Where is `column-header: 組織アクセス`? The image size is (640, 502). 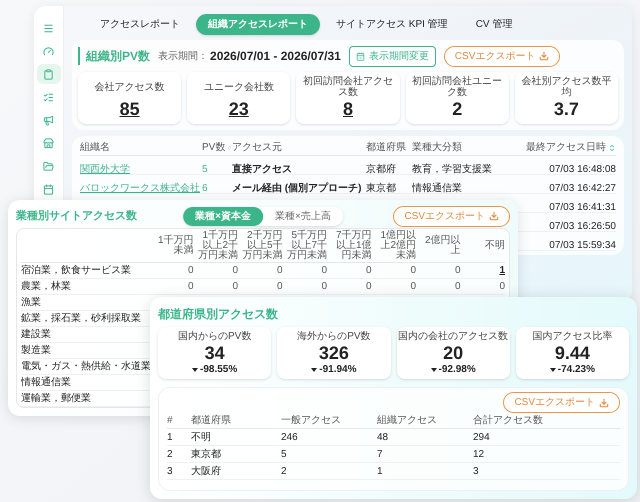
column-header: 組織アクセス is located at coordinates (407, 421).